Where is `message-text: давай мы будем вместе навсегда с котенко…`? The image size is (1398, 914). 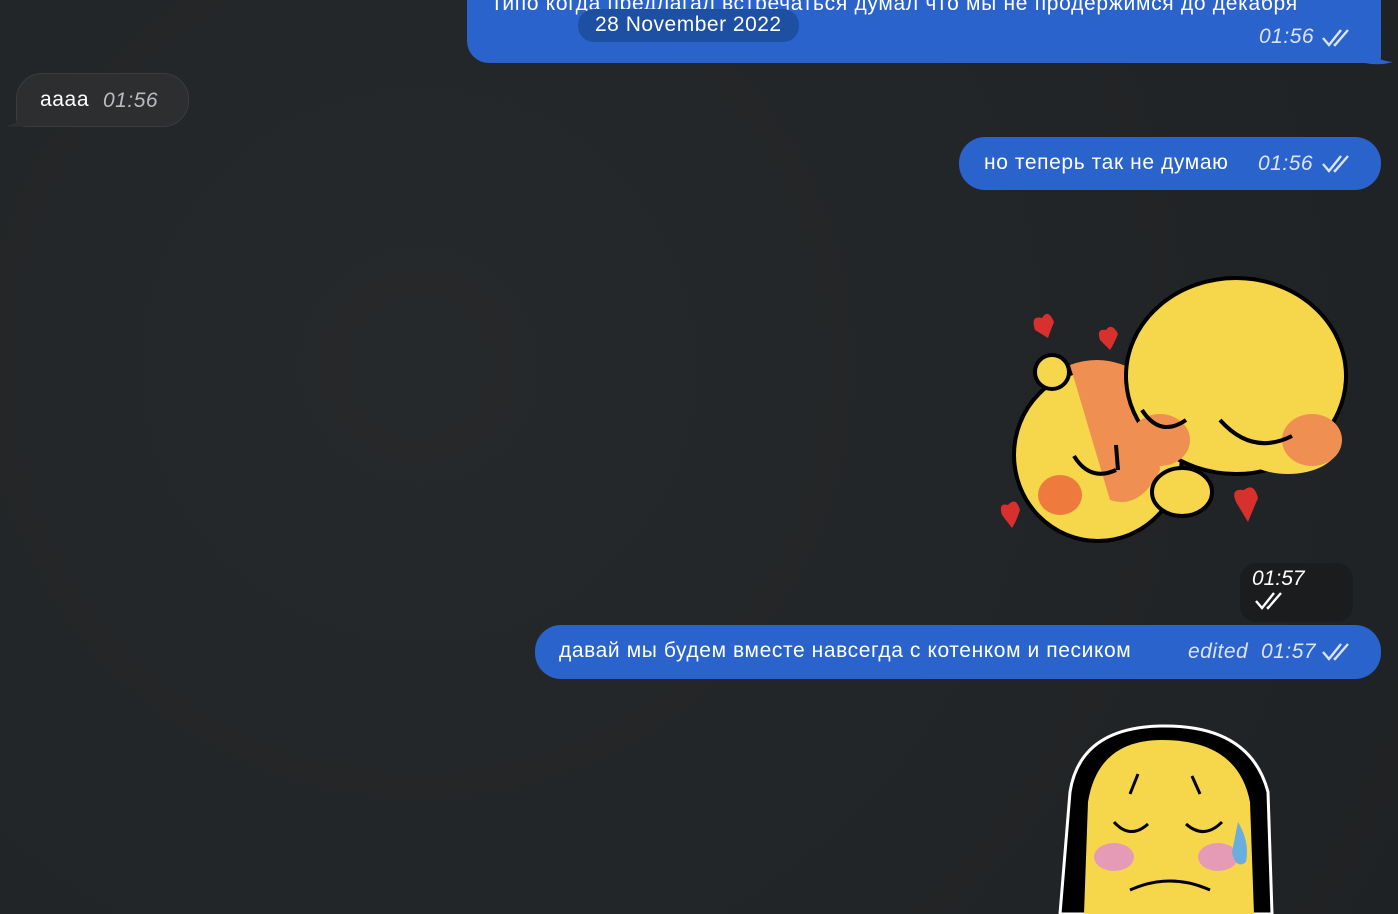 message-text: давай мы будем вместе навсегда с котенко… is located at coordinates (845, 650).